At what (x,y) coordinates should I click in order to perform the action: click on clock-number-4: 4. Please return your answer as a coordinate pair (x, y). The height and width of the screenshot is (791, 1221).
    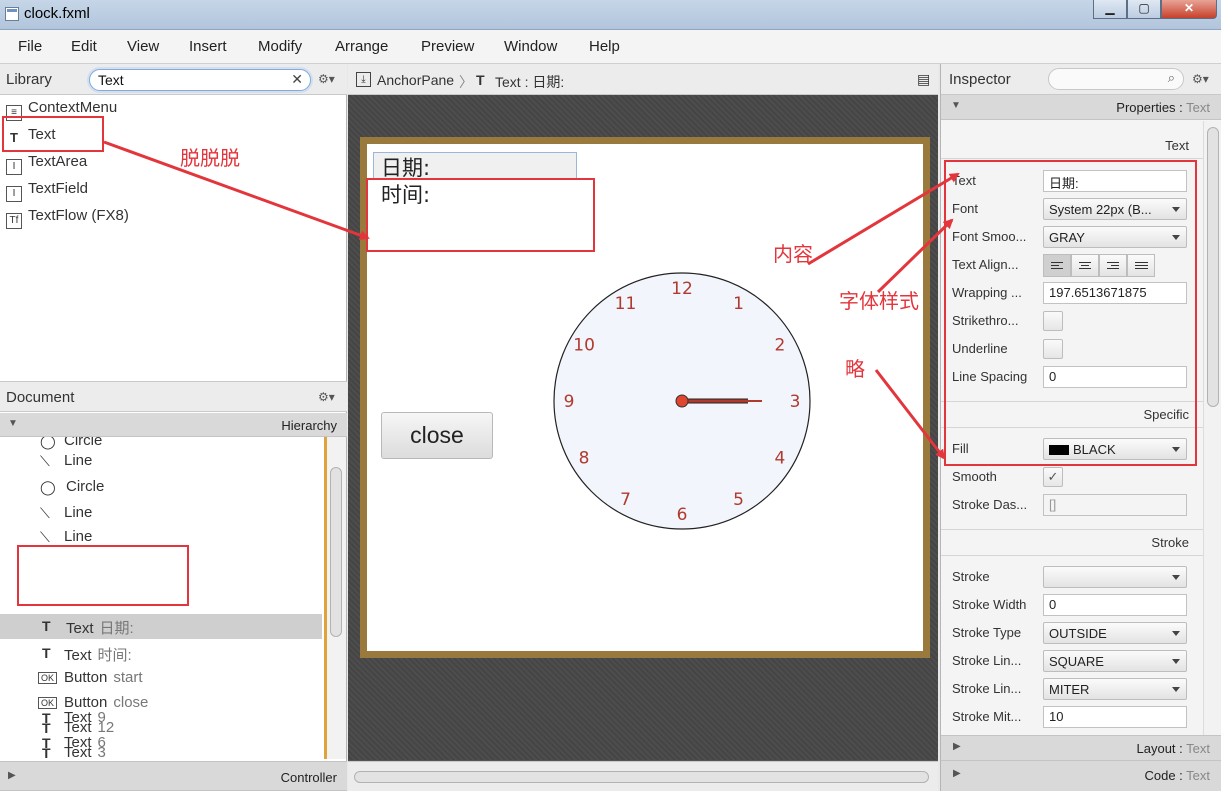
    Looking at the image, I should click on (779, 459).